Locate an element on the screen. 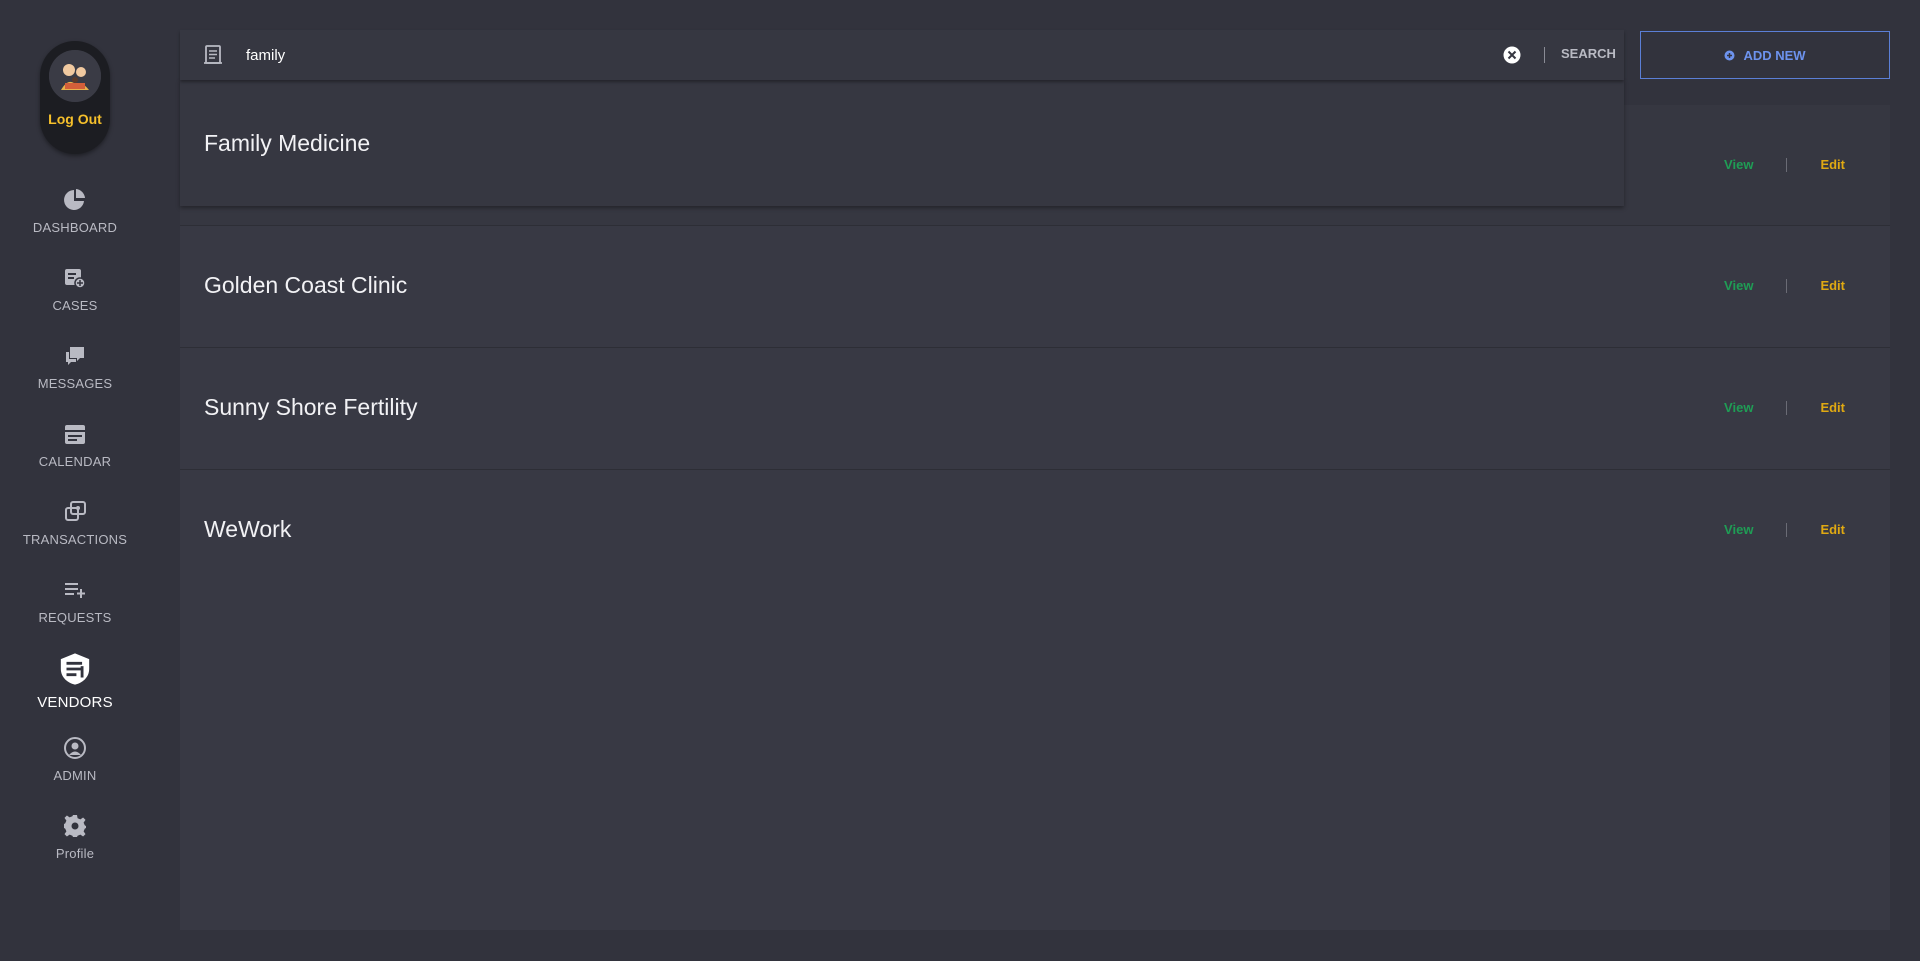  sidebar-item-vendors: VENDORS is located at coordinates (75, 681).